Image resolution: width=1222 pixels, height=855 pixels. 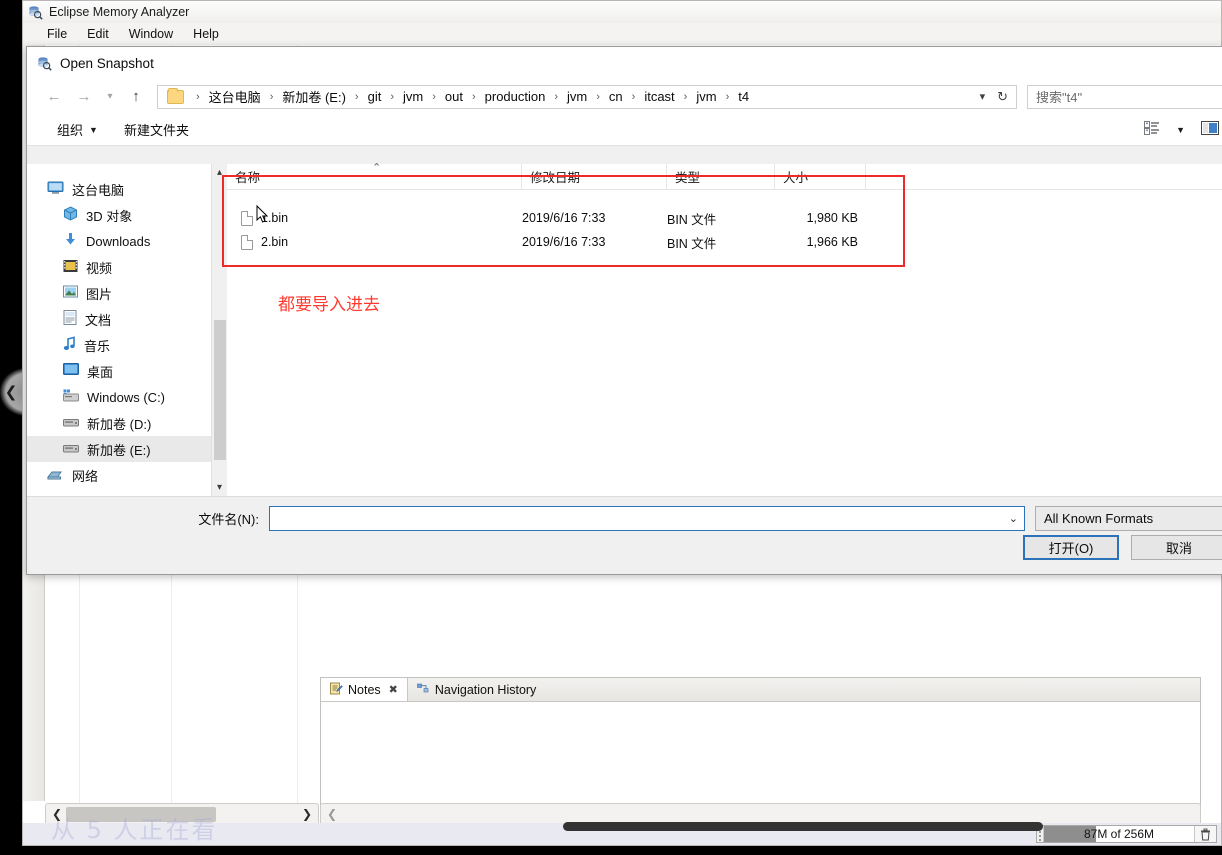 I want to click on sidebar-item-music: 音乐, so click(x=127, y=345).